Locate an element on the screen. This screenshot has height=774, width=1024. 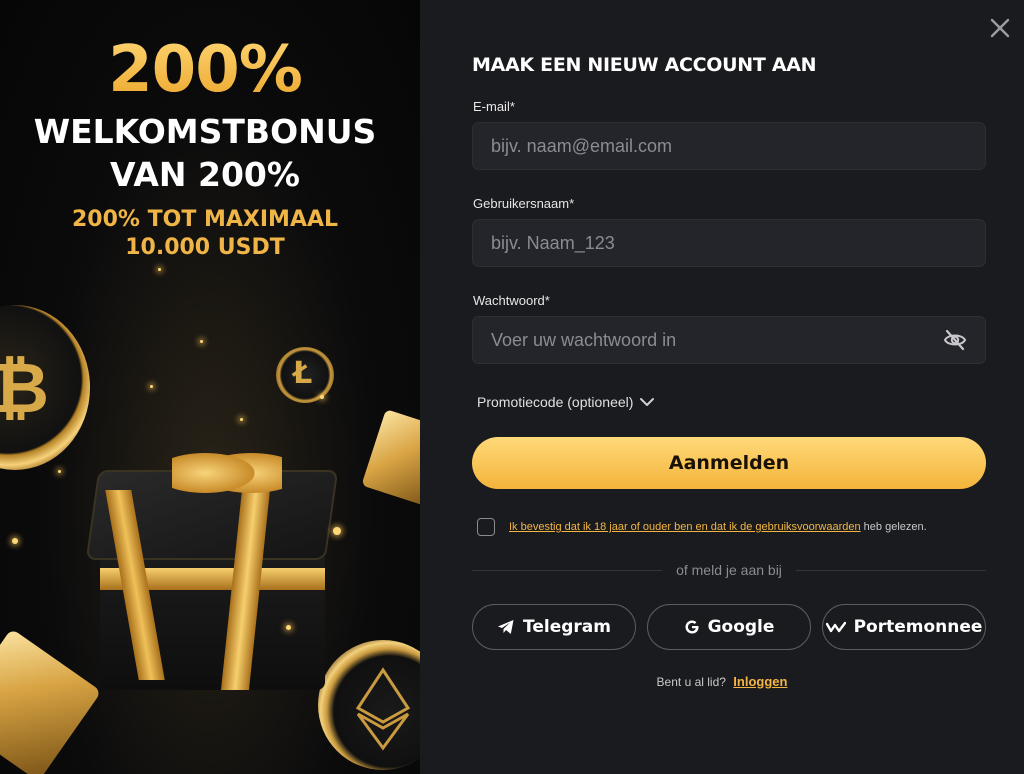
google-icon is located at coordinates (692, 627).